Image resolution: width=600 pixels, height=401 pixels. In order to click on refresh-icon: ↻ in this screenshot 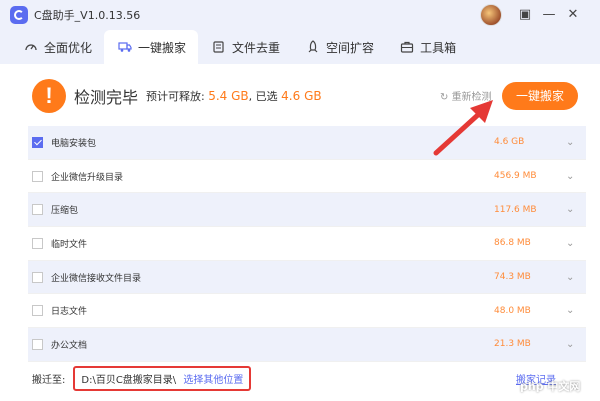, I will do `click(446, 97)`.